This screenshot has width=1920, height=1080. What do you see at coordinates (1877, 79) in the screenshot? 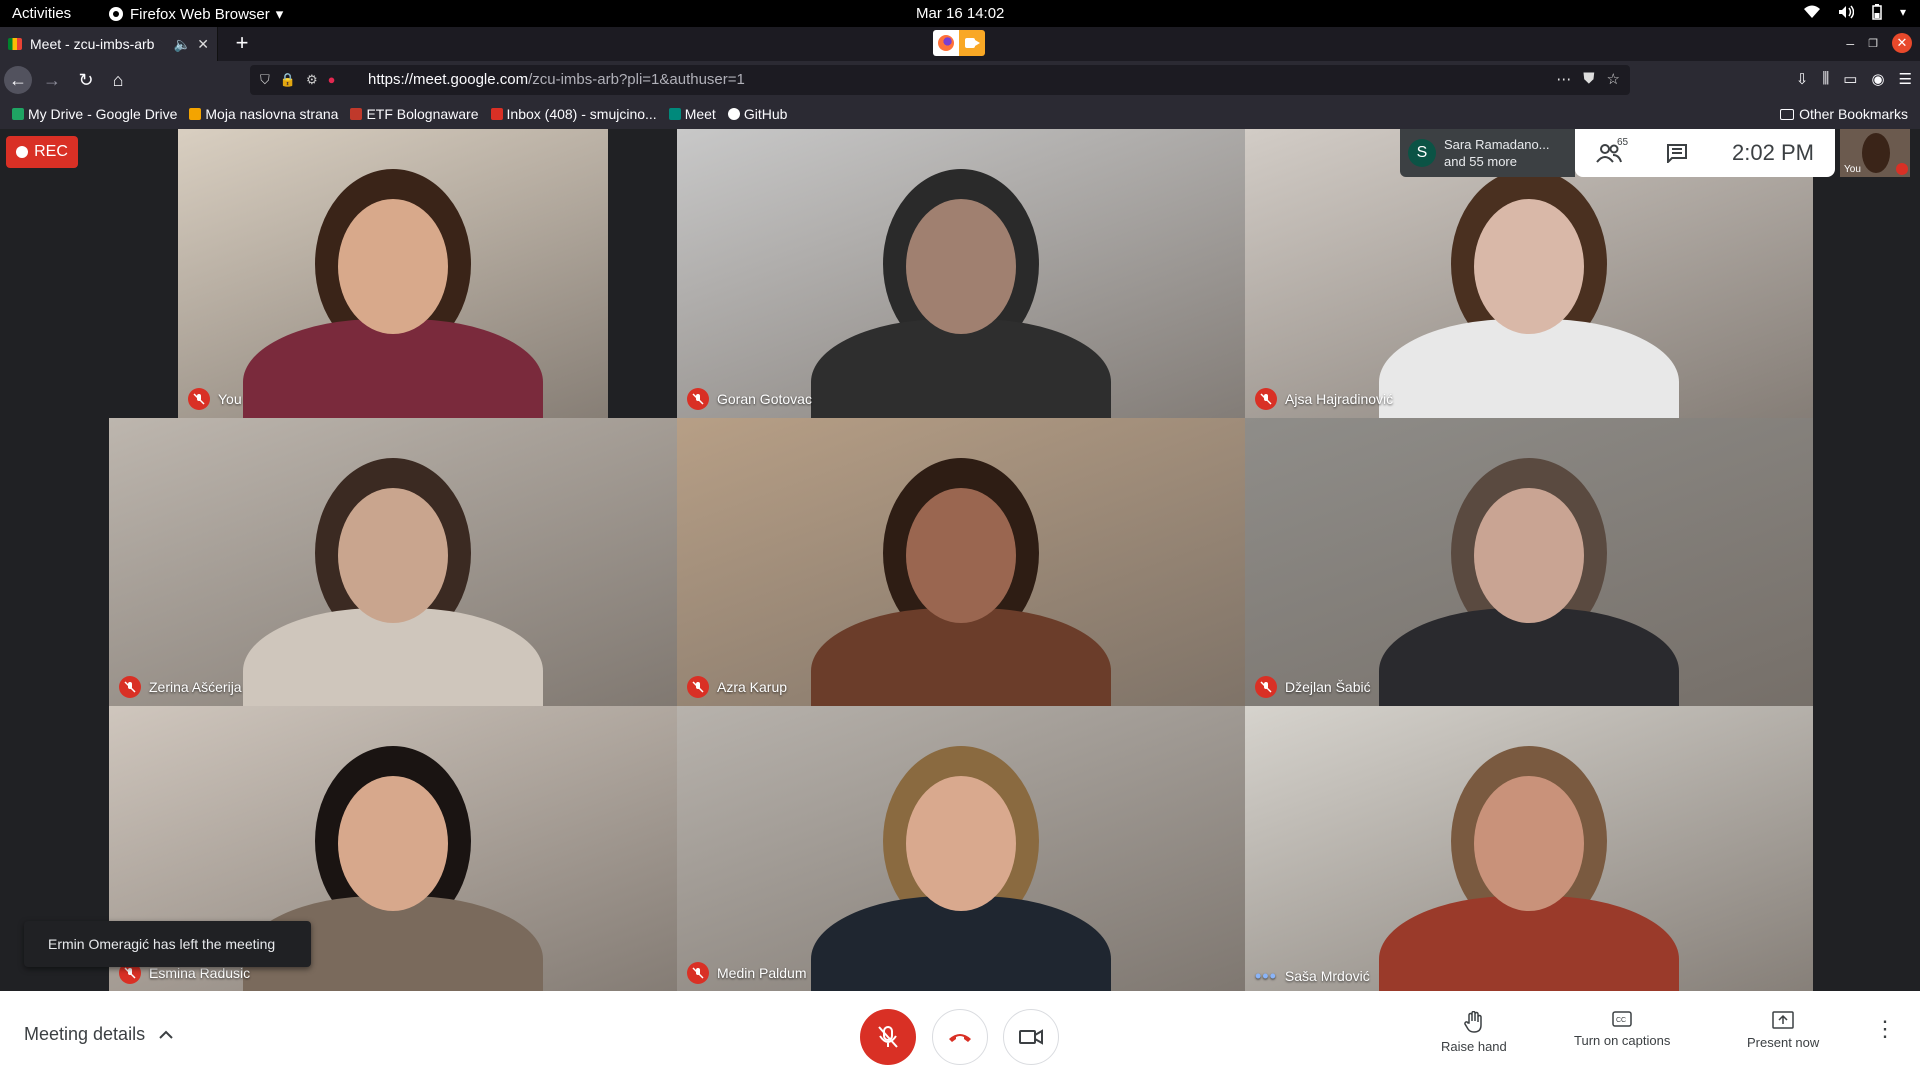
I see `account-icon: ◉` at bounding box center [1877, 79].